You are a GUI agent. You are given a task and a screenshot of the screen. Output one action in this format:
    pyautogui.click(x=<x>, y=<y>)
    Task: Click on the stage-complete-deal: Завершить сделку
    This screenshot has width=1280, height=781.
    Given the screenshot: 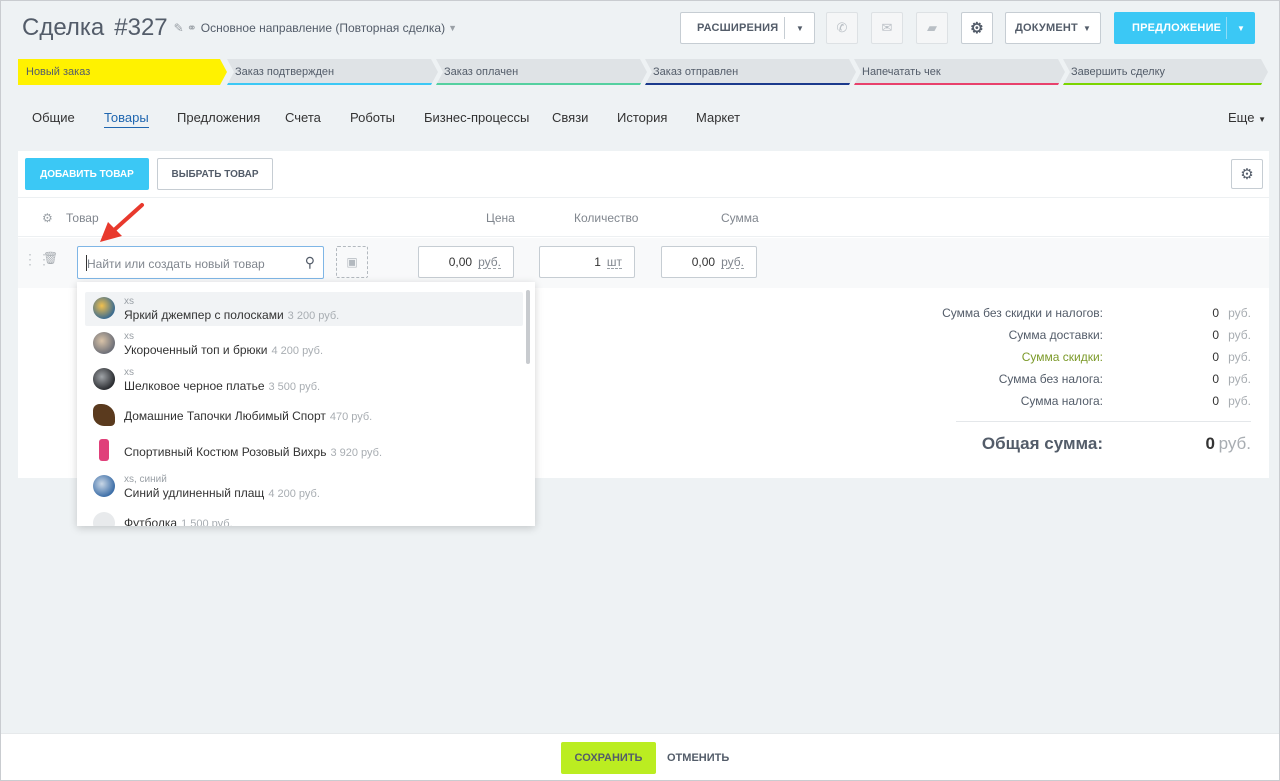 What is the action you would take?
    pyautogui.click(x=1165, y=72)
    